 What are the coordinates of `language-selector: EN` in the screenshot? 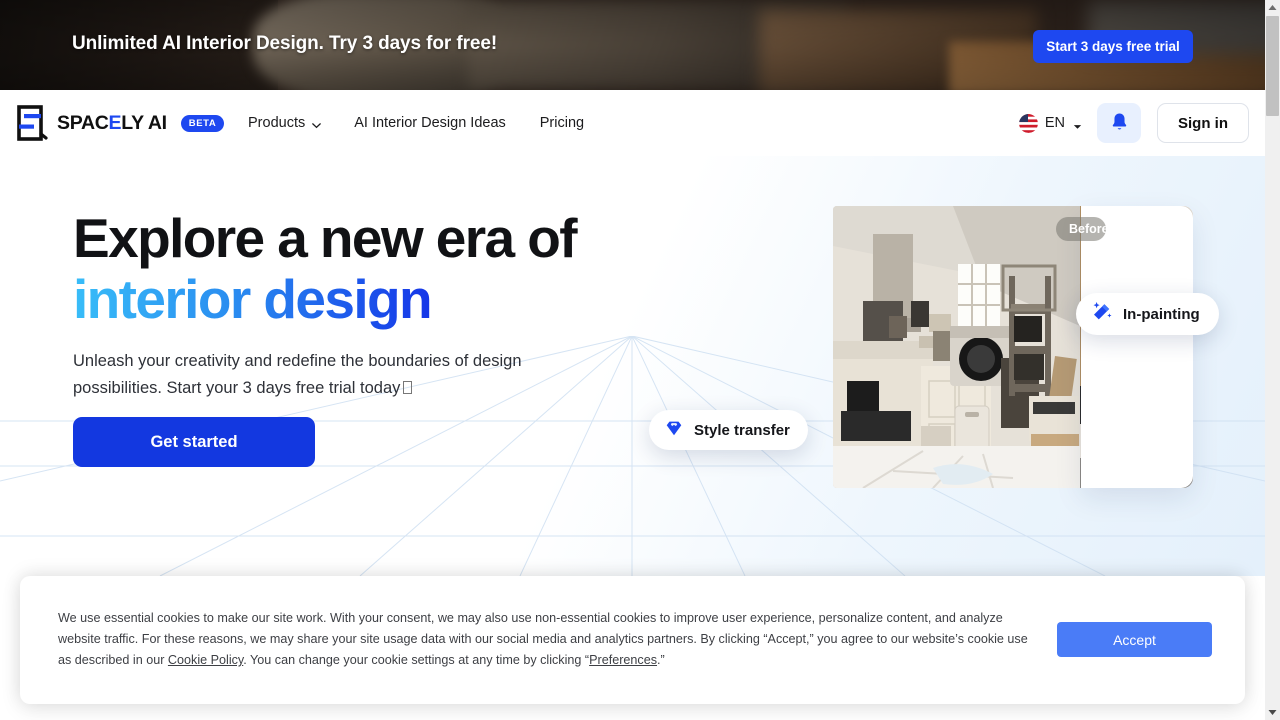 It's located at (1050, 123).